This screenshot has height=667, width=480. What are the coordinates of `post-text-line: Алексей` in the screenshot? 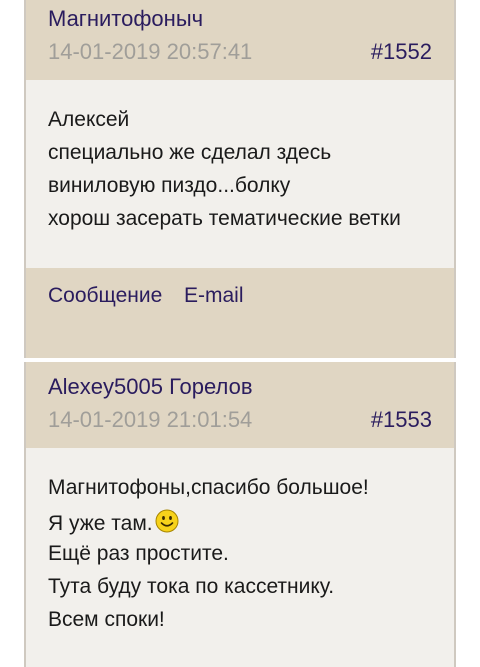 It's located at (89, 119).